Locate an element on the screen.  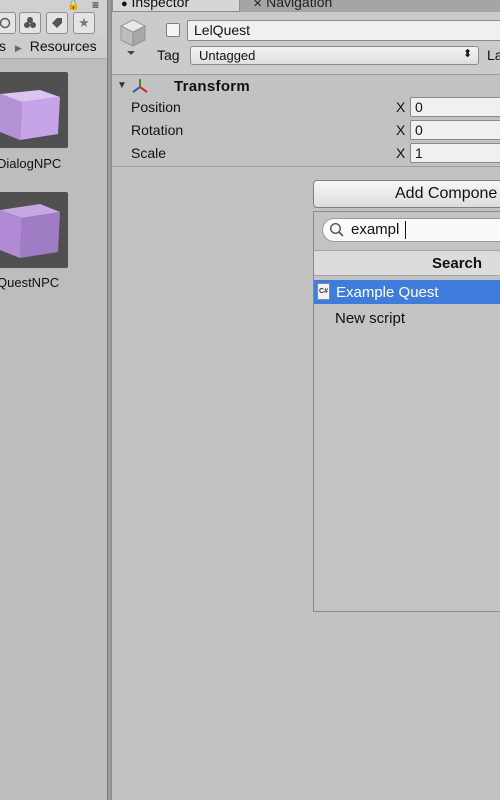
navigation-icon: ✕ is located at coordinates (258, 5).